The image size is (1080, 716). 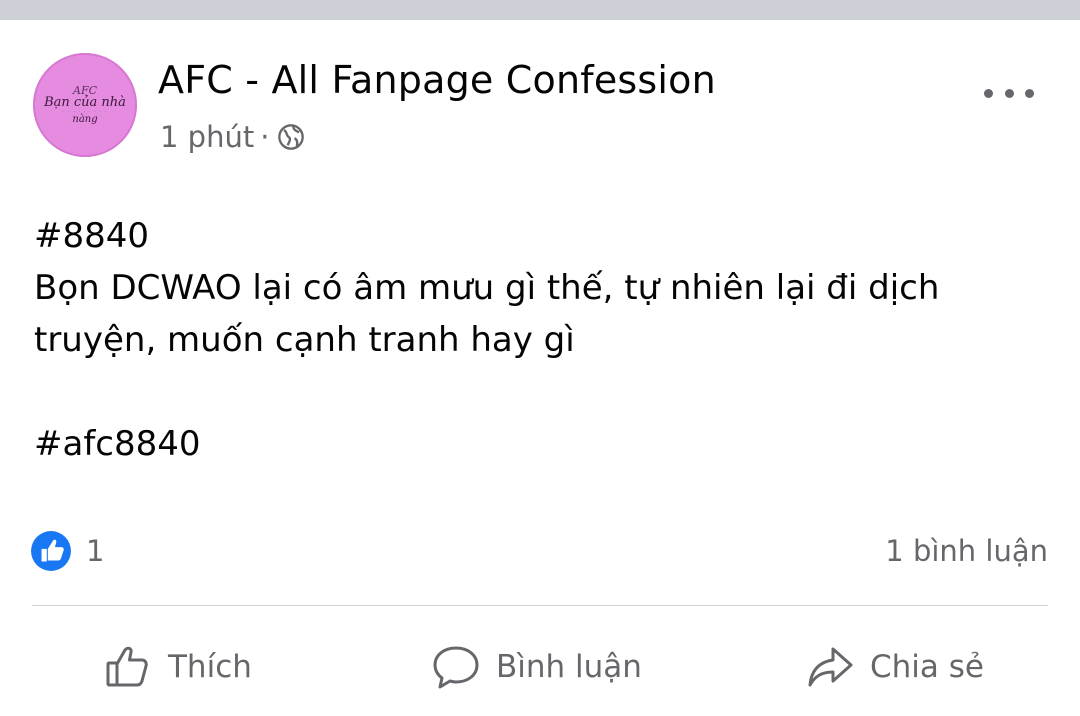 I want to click on share-button: Chia sẻ, so click(x=894, y=667).